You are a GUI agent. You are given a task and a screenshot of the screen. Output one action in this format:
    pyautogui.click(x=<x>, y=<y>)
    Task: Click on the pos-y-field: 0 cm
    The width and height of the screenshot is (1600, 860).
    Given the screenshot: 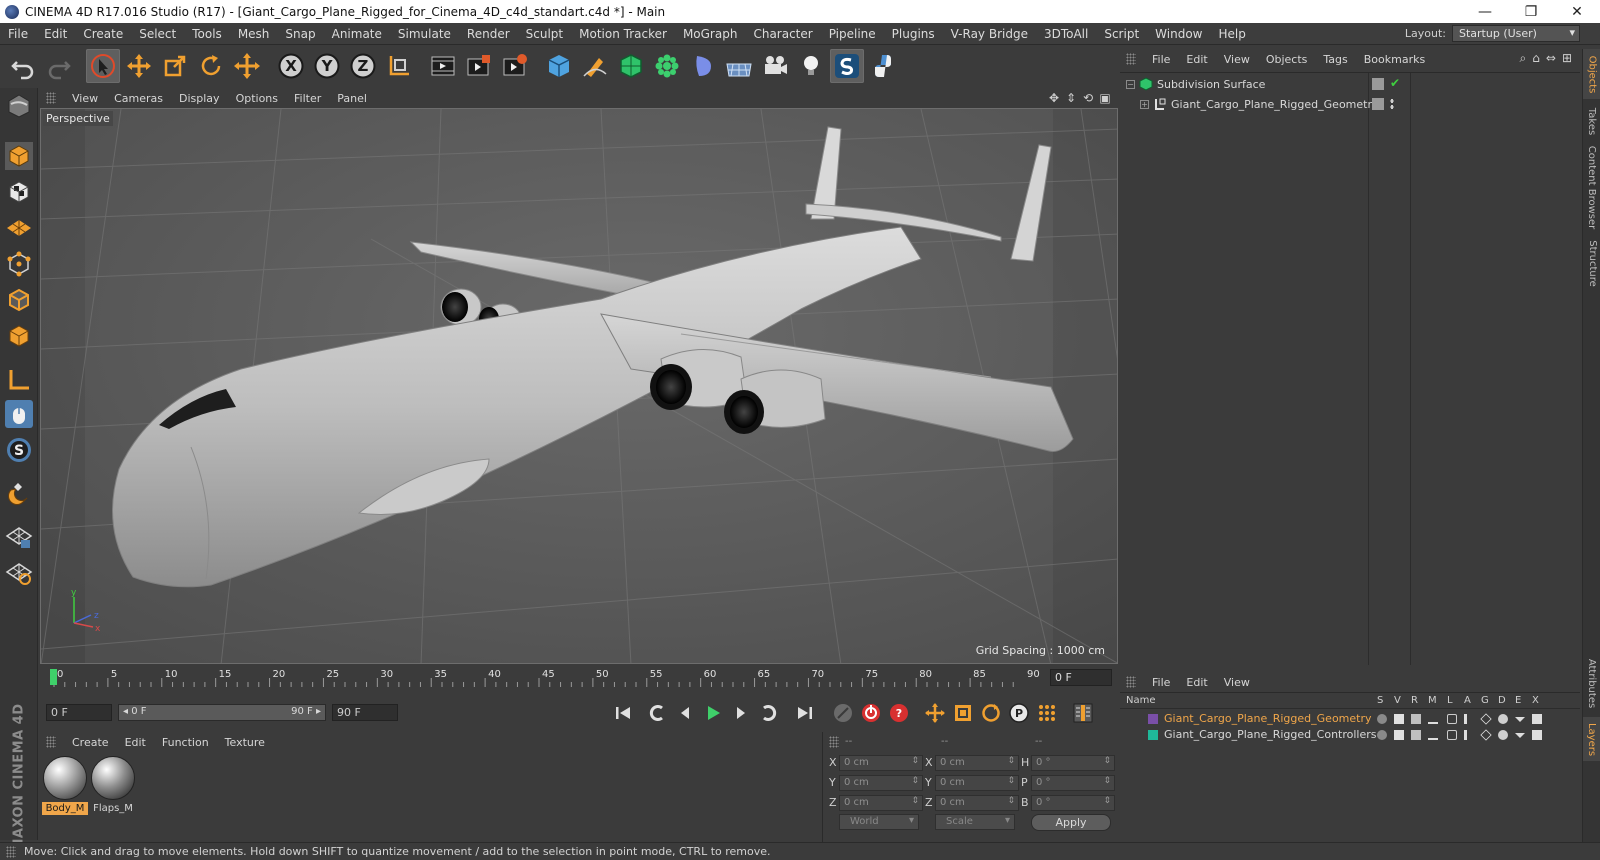 What is the action you would take?
    pyautogui.click(x=881, y=783)
    